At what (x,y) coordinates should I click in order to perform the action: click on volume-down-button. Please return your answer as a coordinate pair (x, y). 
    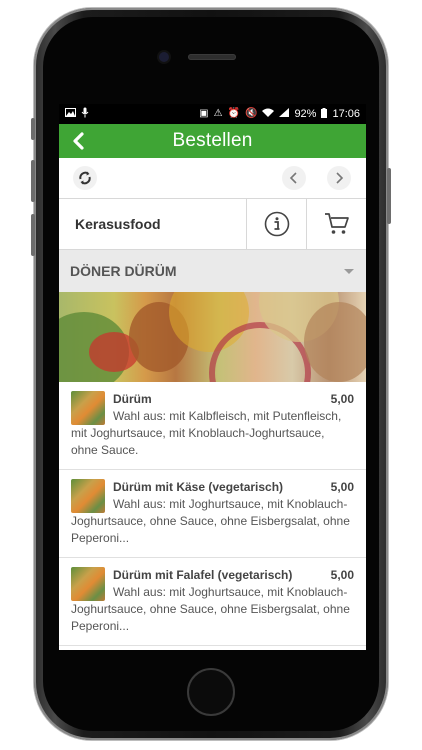
    Looking at the image, I should click on (33, 235).